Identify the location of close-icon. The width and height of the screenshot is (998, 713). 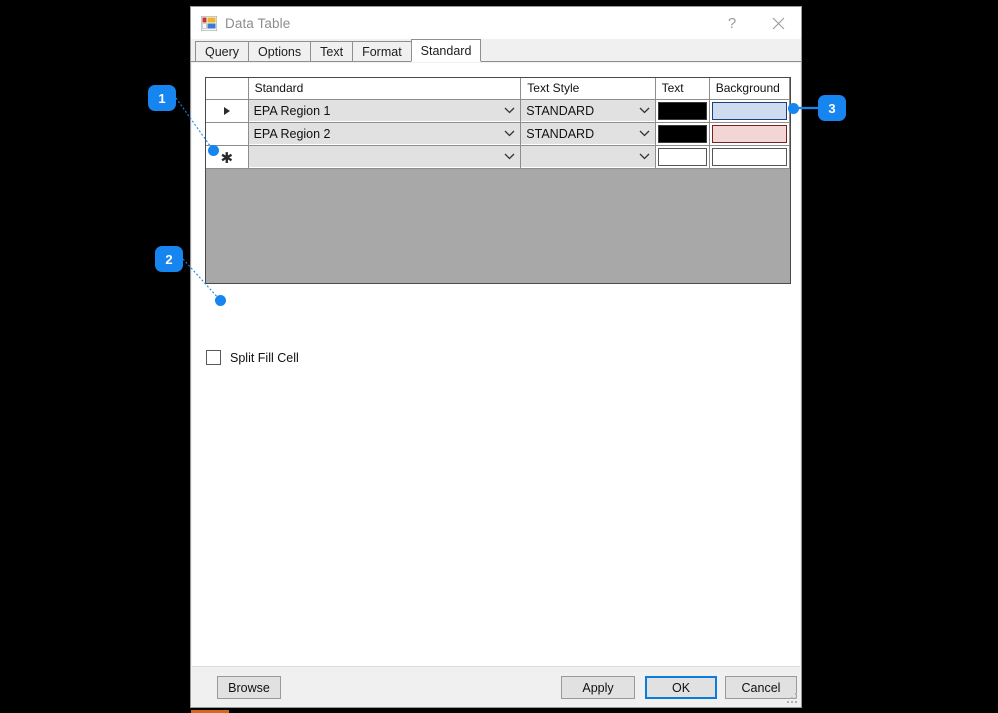
(778, 23).